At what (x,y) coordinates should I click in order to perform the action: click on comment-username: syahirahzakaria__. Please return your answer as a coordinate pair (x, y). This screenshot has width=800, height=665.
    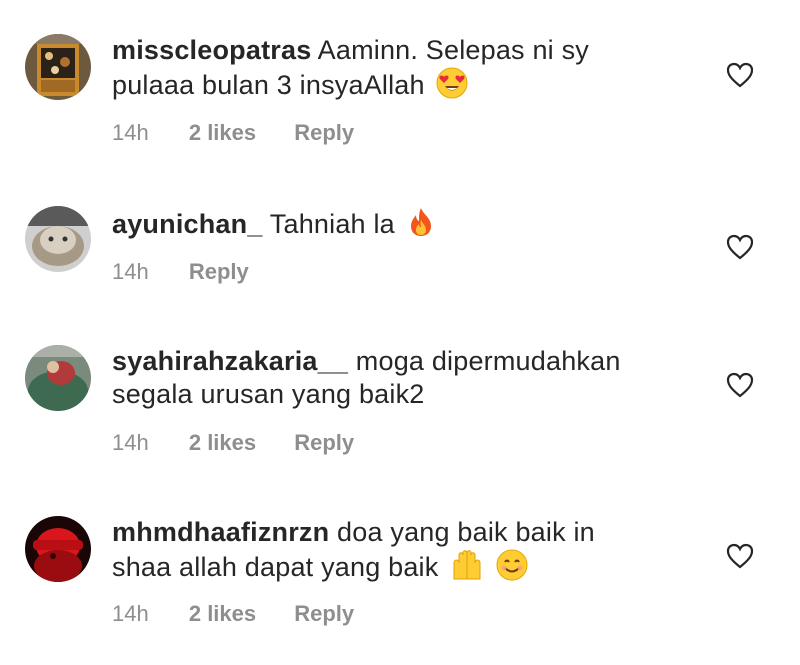
    Looking at the image, I should click on (230, 361).